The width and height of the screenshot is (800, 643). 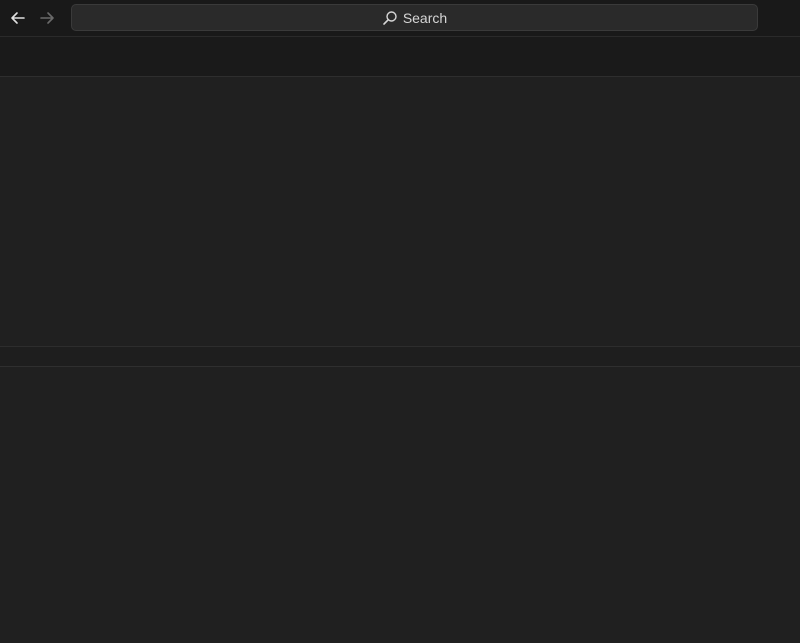 I want to click on forward-button, so click(x=47, y=18).